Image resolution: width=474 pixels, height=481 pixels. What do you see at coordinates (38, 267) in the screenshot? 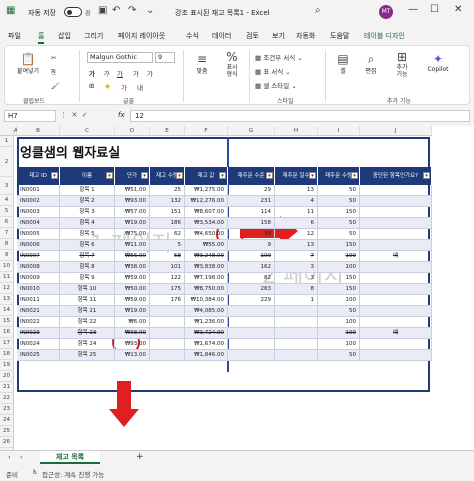
I see `table-cell-id: IN0008` at bounding box center [38, 267].